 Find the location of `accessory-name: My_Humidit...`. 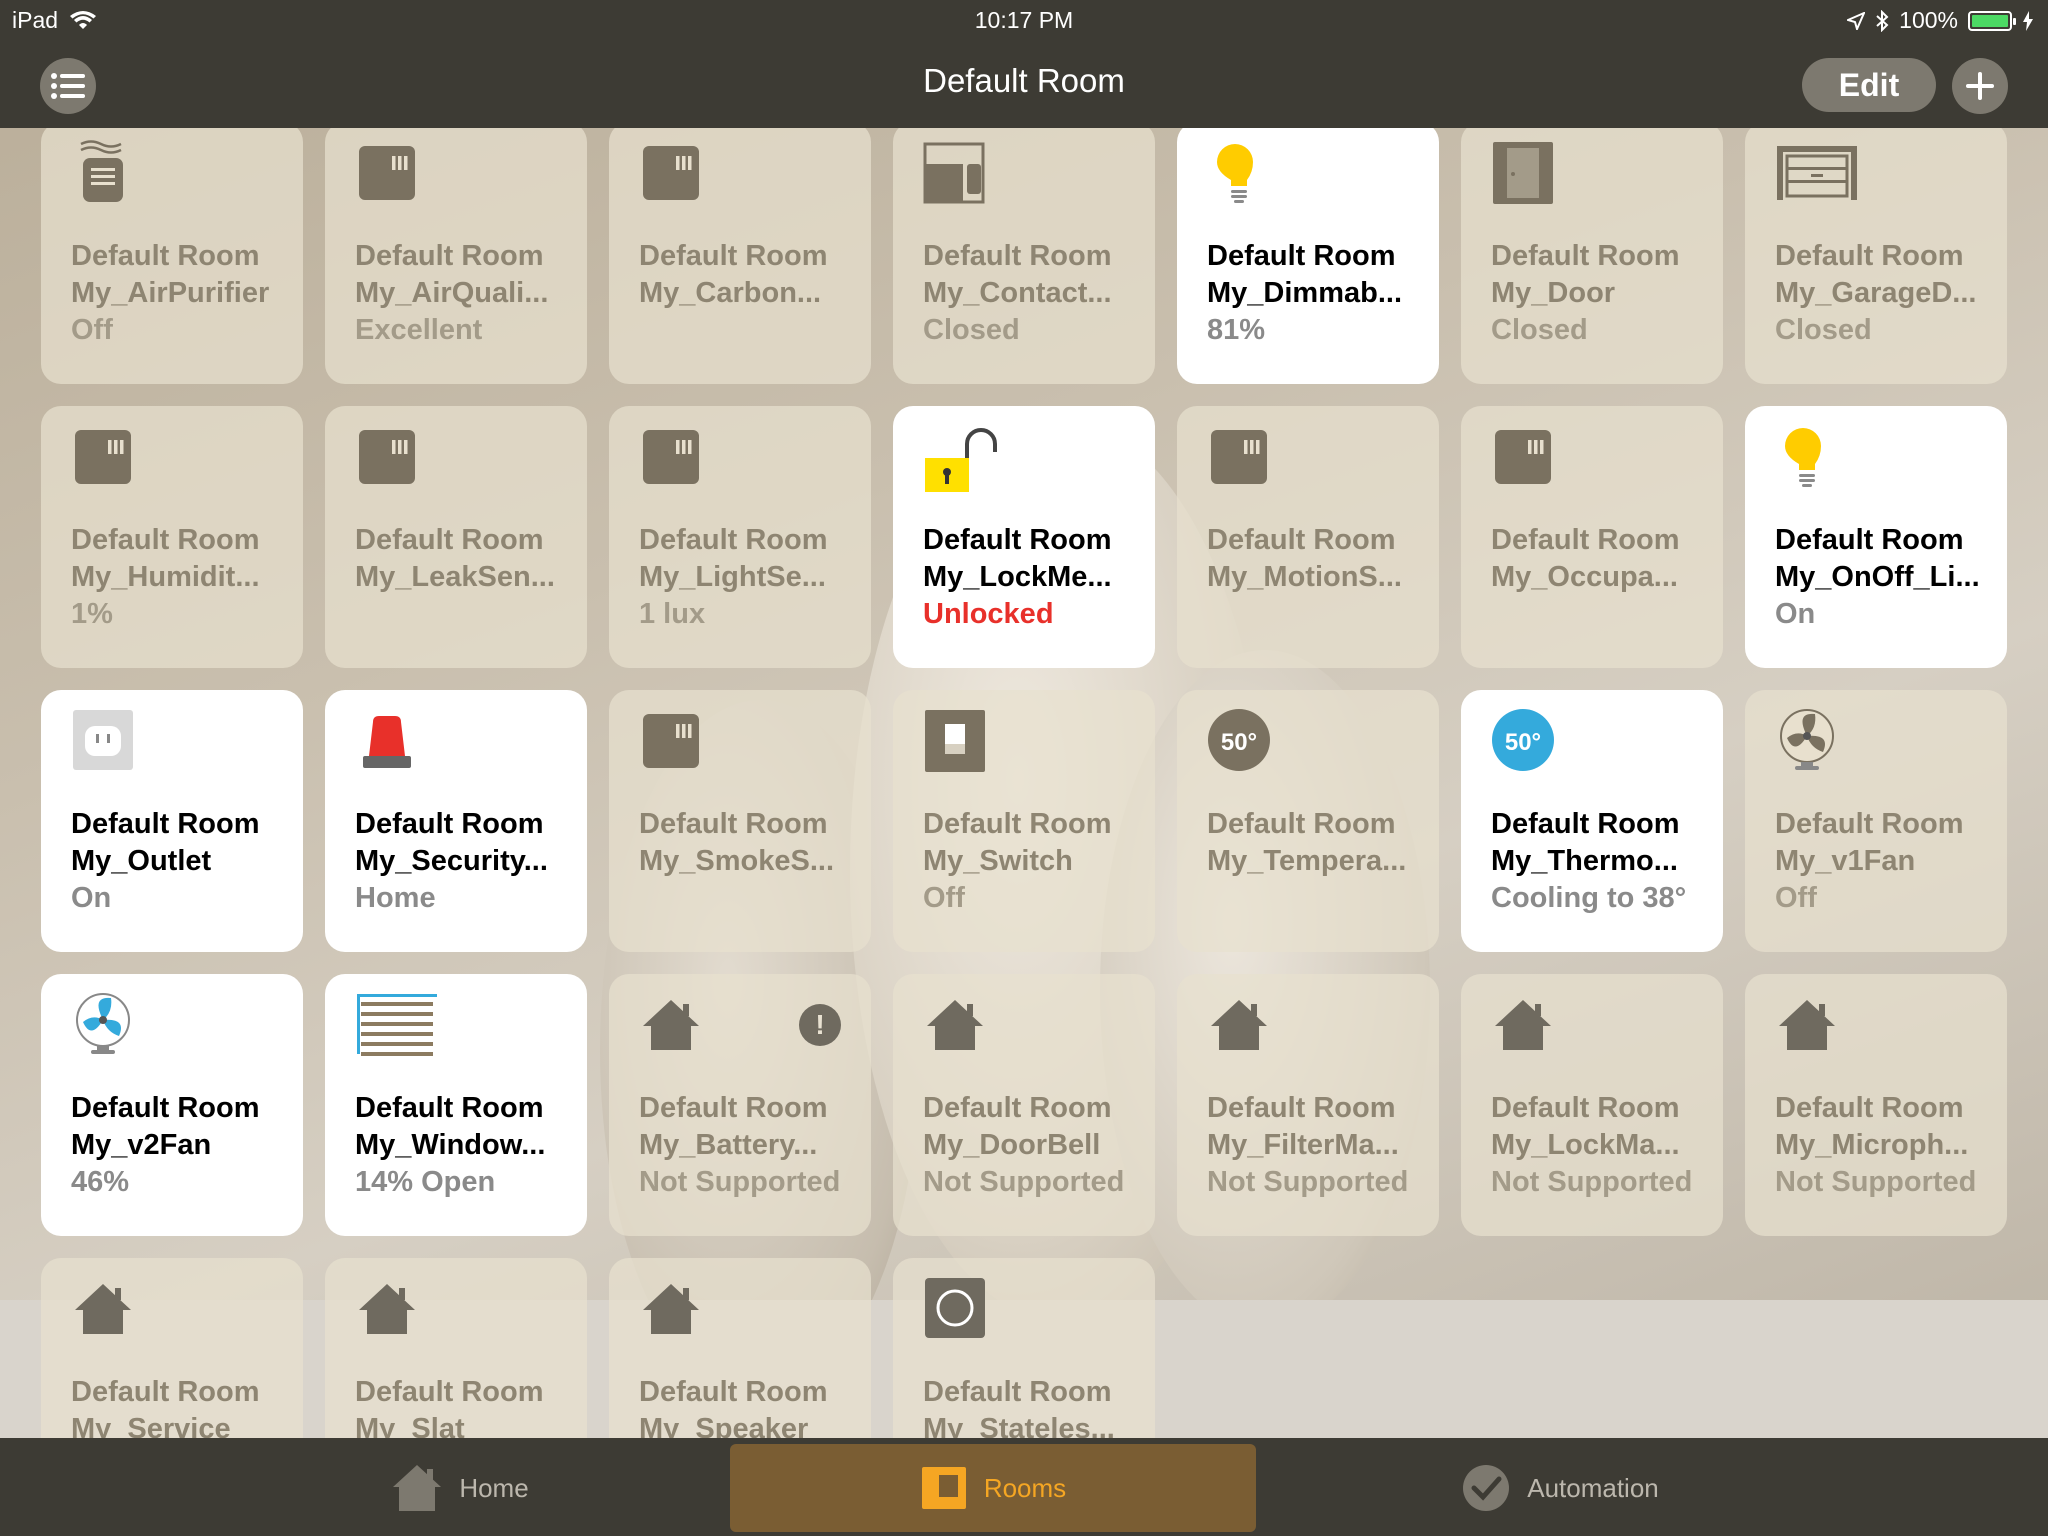

accessory-name: My_Humidit... is located at coordinates (165, 577).